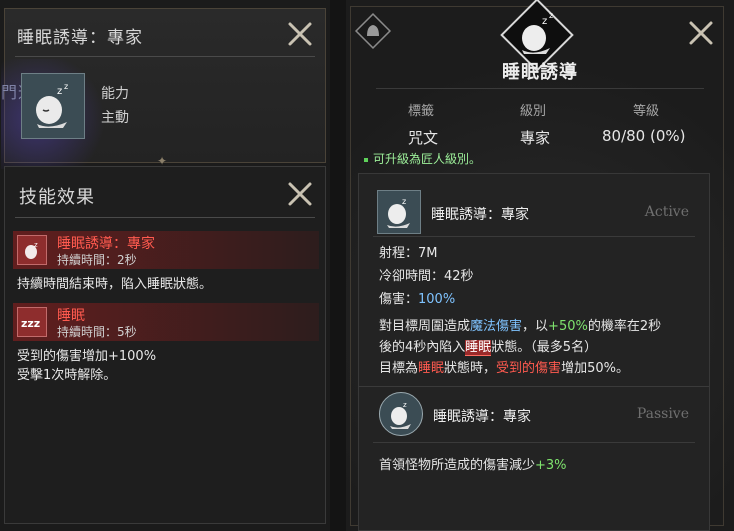 This screenshot has width=734, height=531. I want to click on passive-divider, so click(534, 386).